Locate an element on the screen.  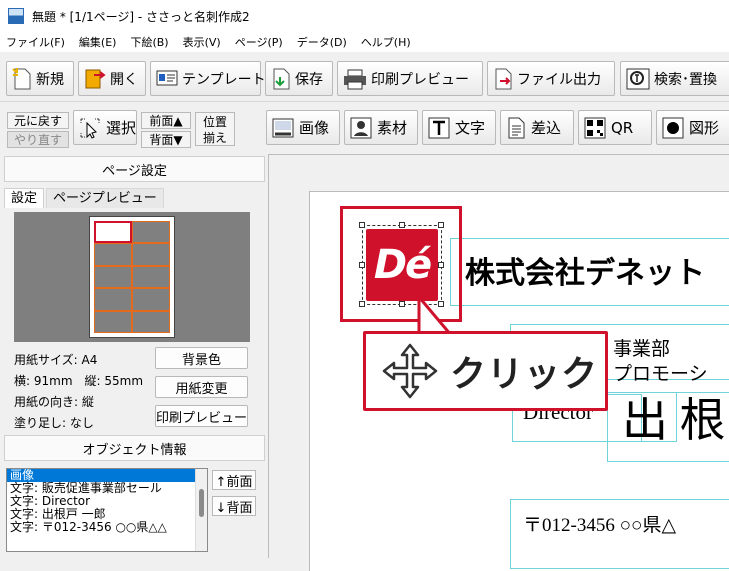
template-card-icon is located at coordinates (167, 77).